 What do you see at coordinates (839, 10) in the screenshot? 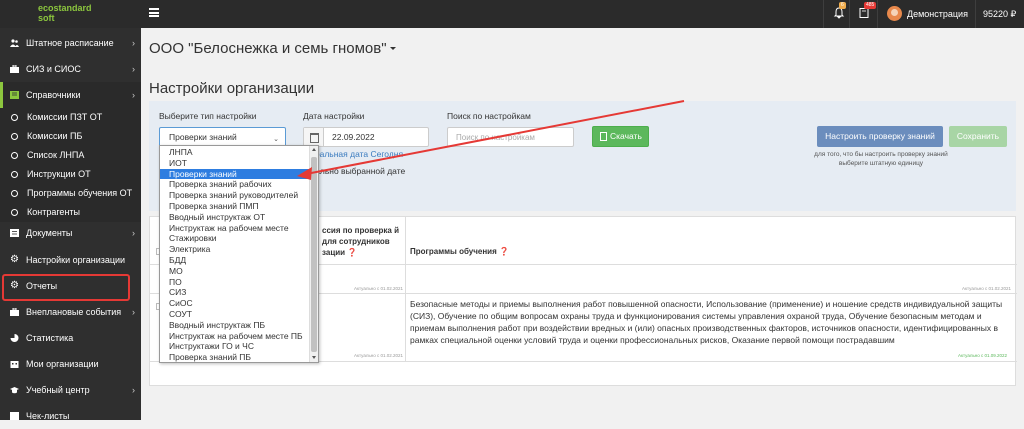
I see `bell-icon: 6` at bounding box center [839, 10].